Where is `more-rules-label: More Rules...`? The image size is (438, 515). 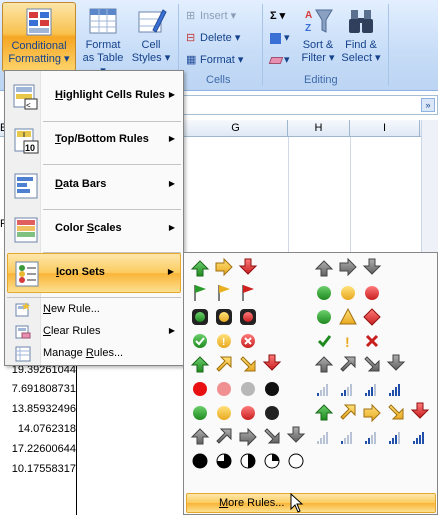 more-rules-label: More Rules... is located at coordinates (252, 503).